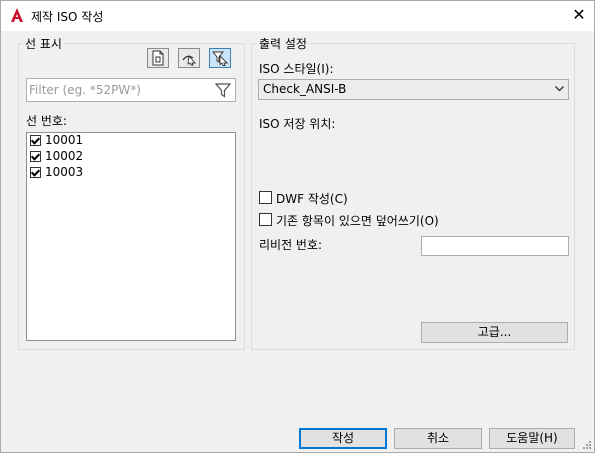 The height and width of the screenshot is (453, 595). I want to click on filter-input, so click(119, 90).